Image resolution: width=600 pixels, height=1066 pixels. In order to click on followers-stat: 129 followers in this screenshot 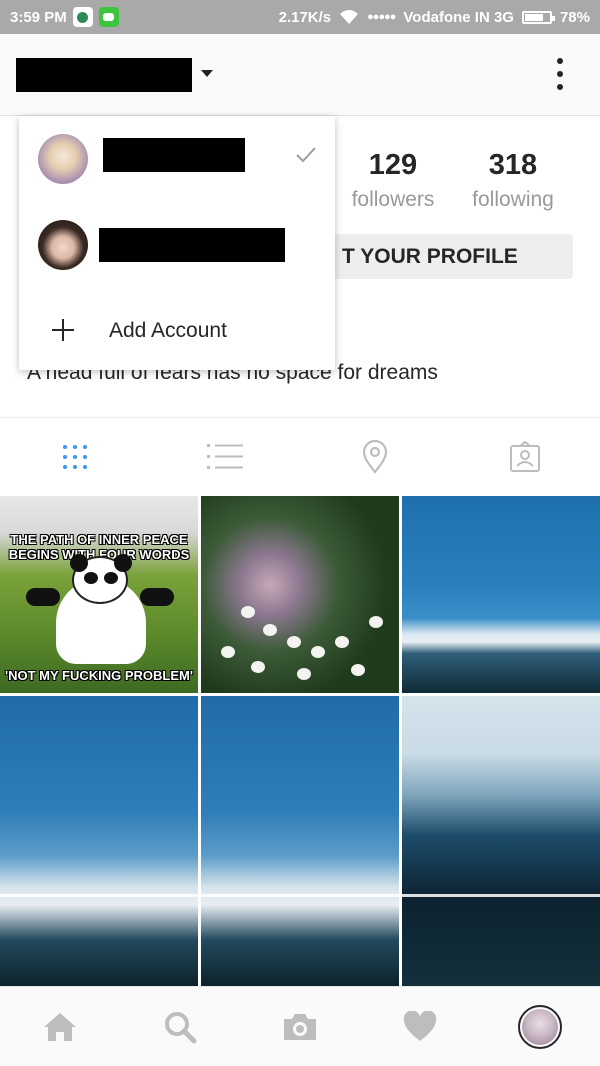, I will do `click(393, 180)`.